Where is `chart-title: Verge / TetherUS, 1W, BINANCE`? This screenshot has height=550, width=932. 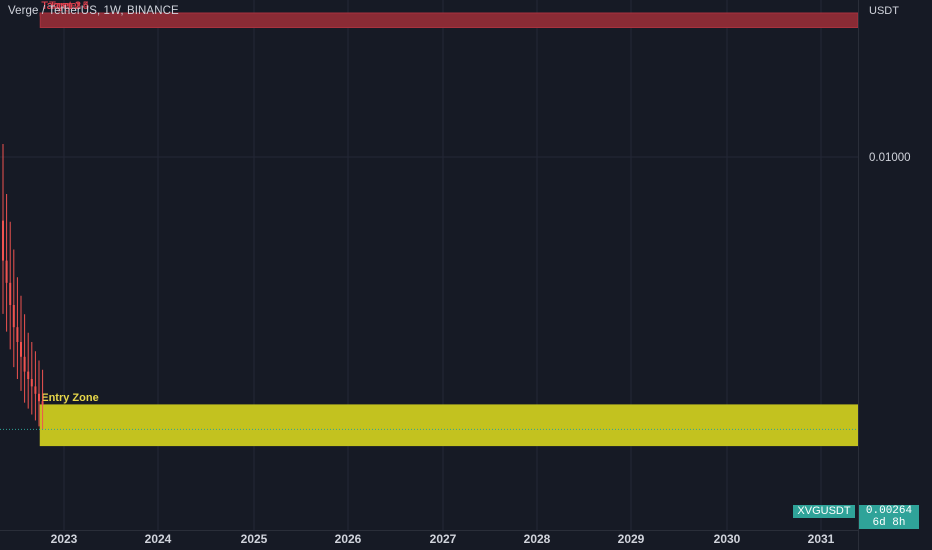
chart-title: Verge / TetherUS, 1W, BINANCE is located at coordinates (93, 11).